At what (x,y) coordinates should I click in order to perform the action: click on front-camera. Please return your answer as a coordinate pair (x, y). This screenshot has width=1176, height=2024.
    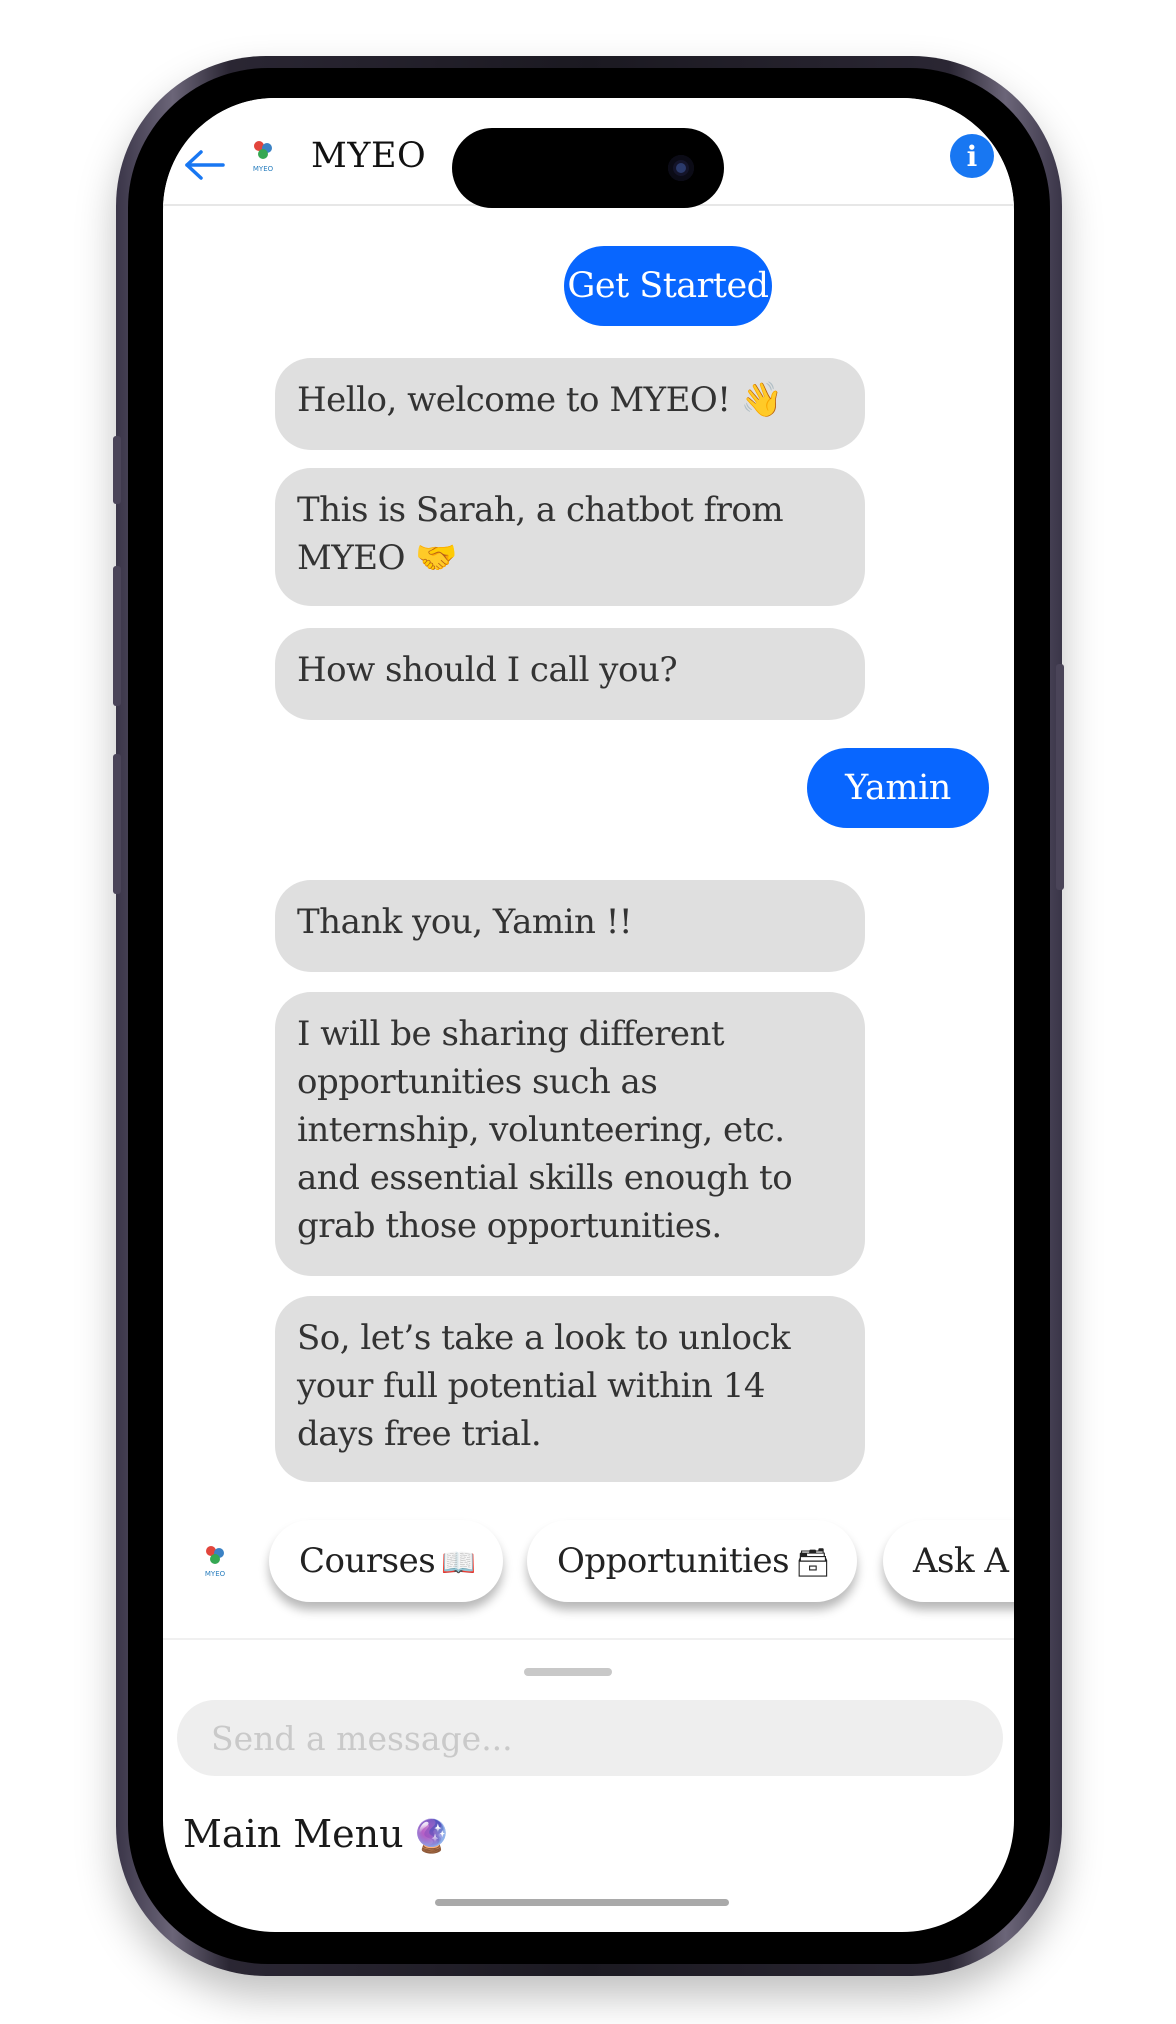
    Looking at the image, I should click on (681, 168).